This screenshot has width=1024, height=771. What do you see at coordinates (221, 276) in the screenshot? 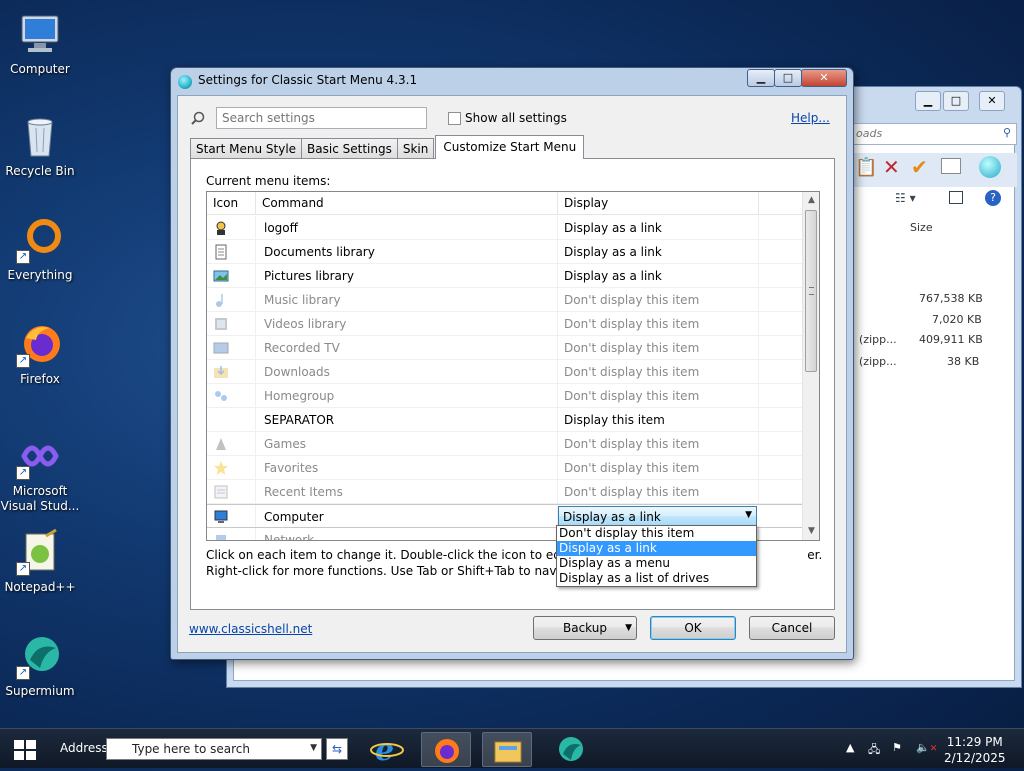
I see `pictures-library-icon` at bounding box center [221, 276].